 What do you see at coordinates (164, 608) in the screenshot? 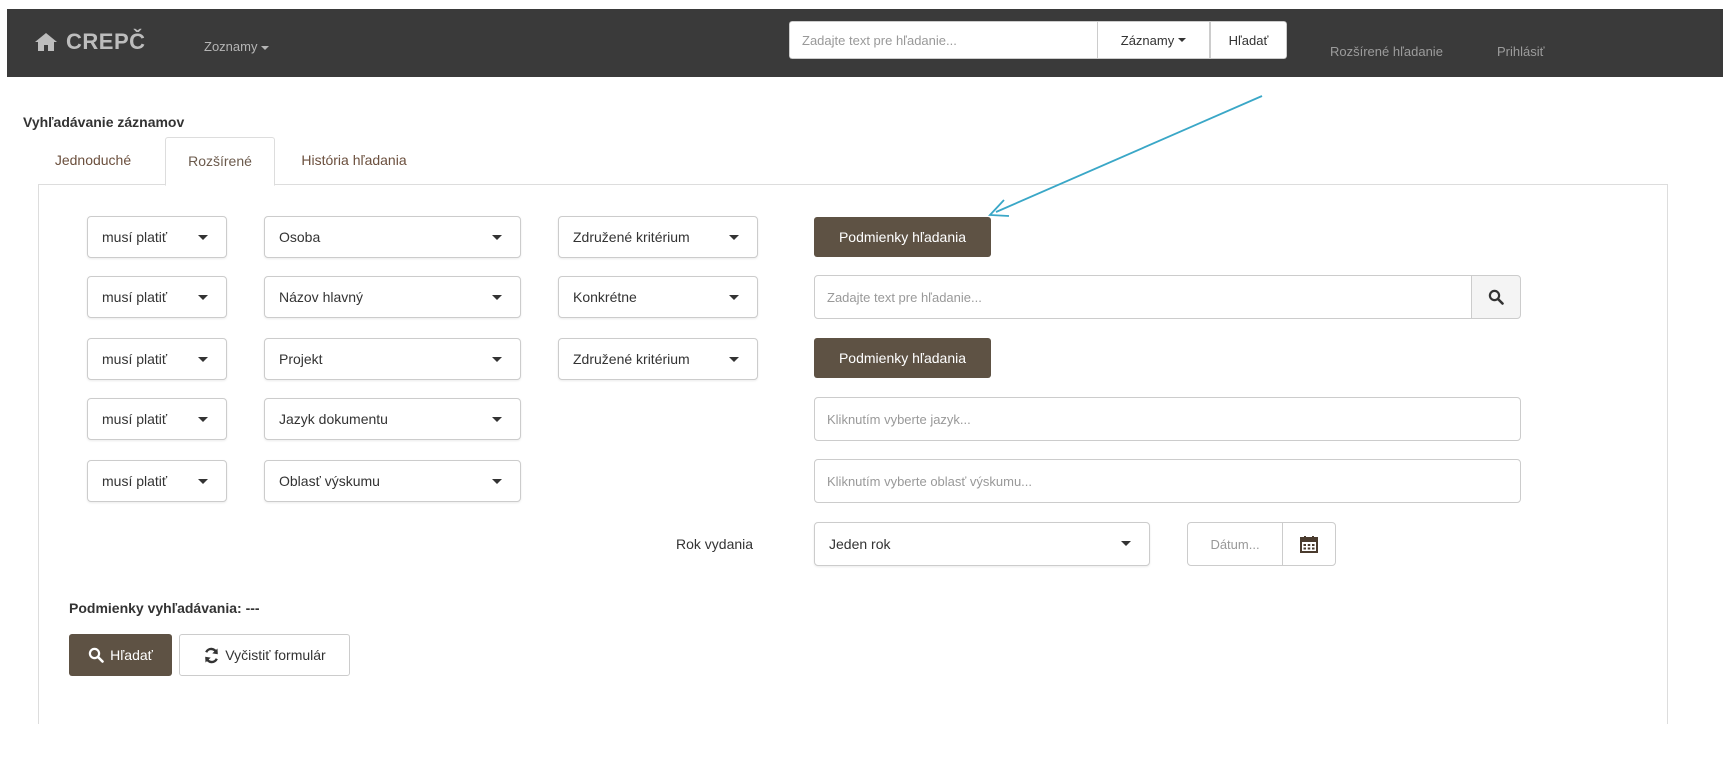
I see `search-conditions-summary: Podmienky vyhľadávania: ---` at bounding box center [164, 608].